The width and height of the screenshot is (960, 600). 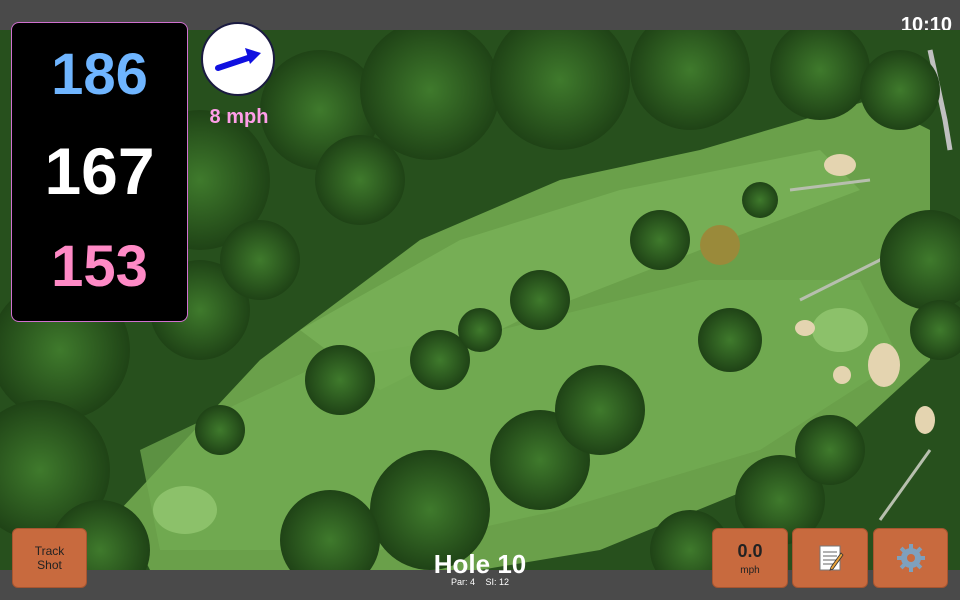 I want to click on gear-icon, so click(x=910, y=558).